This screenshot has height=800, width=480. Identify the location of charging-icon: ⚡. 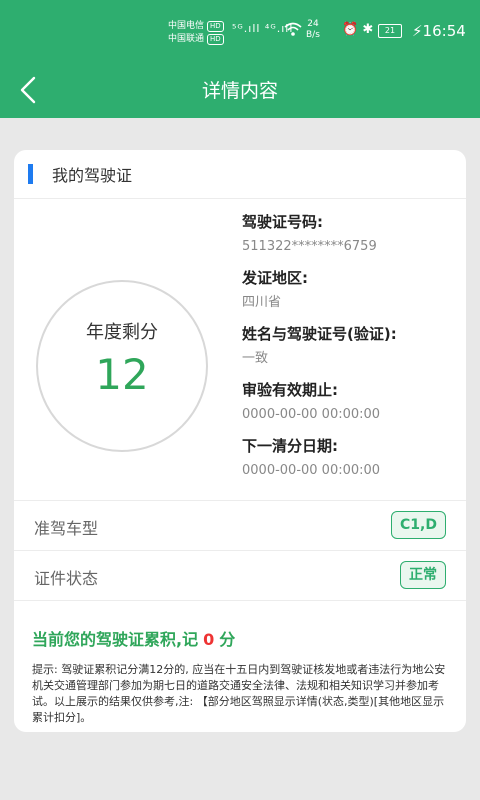
(417, 31).